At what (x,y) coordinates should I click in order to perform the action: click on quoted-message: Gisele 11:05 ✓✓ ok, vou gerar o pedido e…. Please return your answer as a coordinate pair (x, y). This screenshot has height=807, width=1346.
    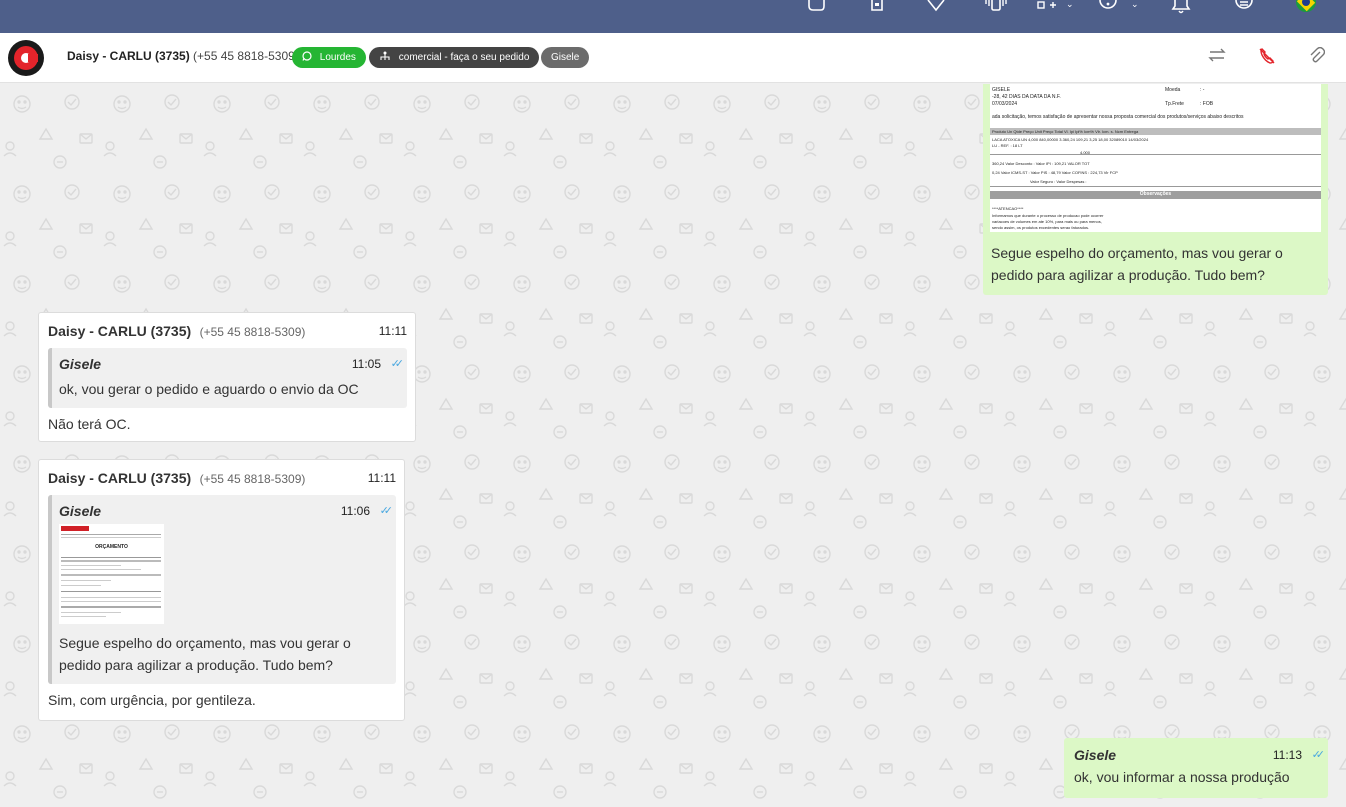
    Looking at the image, I should click on (227, 378).